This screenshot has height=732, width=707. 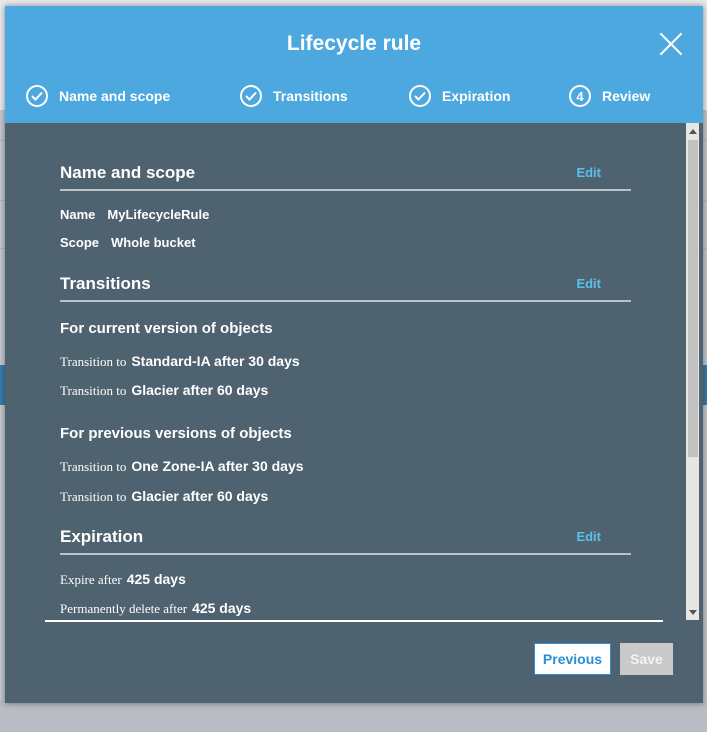 I want to click on transition-row: Transition to Standard-IA after 30 days, so click(x=180, y=361).